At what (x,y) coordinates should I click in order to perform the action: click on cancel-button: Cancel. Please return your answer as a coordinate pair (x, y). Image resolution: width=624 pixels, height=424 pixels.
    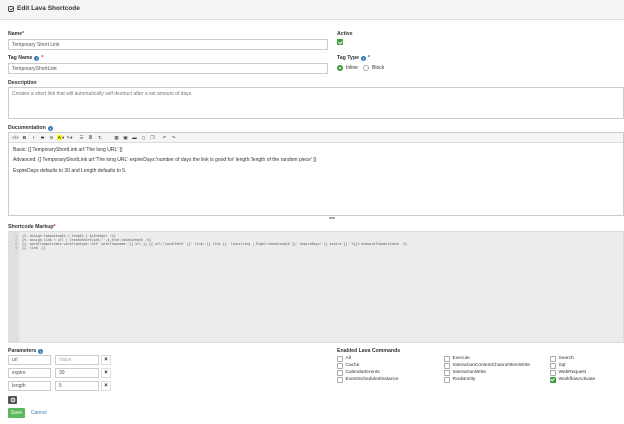
    Looking at the image, I should click on (39, 413).